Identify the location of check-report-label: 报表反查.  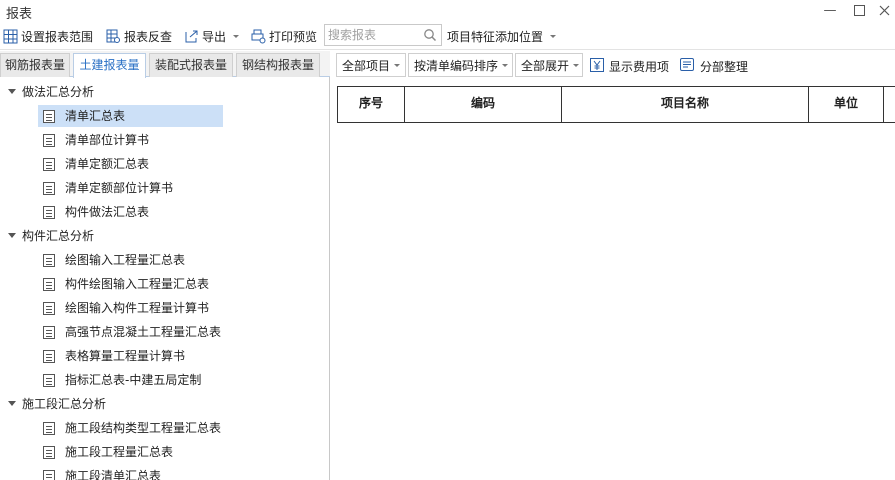
(148, 36).